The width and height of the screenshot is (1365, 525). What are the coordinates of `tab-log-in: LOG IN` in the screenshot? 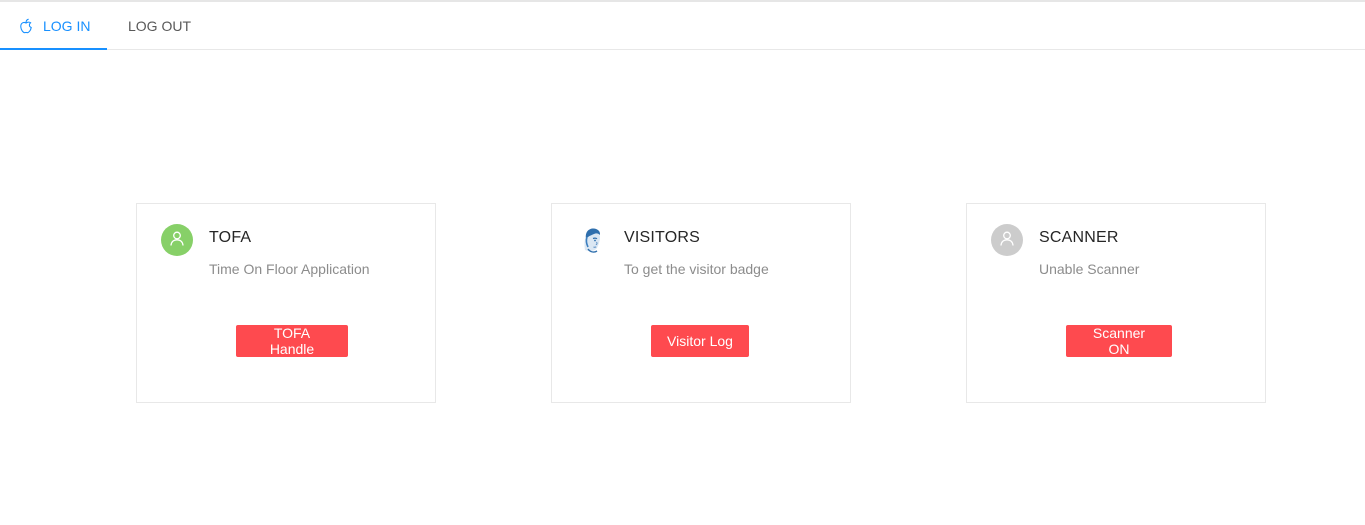 It's located at (53, 26).